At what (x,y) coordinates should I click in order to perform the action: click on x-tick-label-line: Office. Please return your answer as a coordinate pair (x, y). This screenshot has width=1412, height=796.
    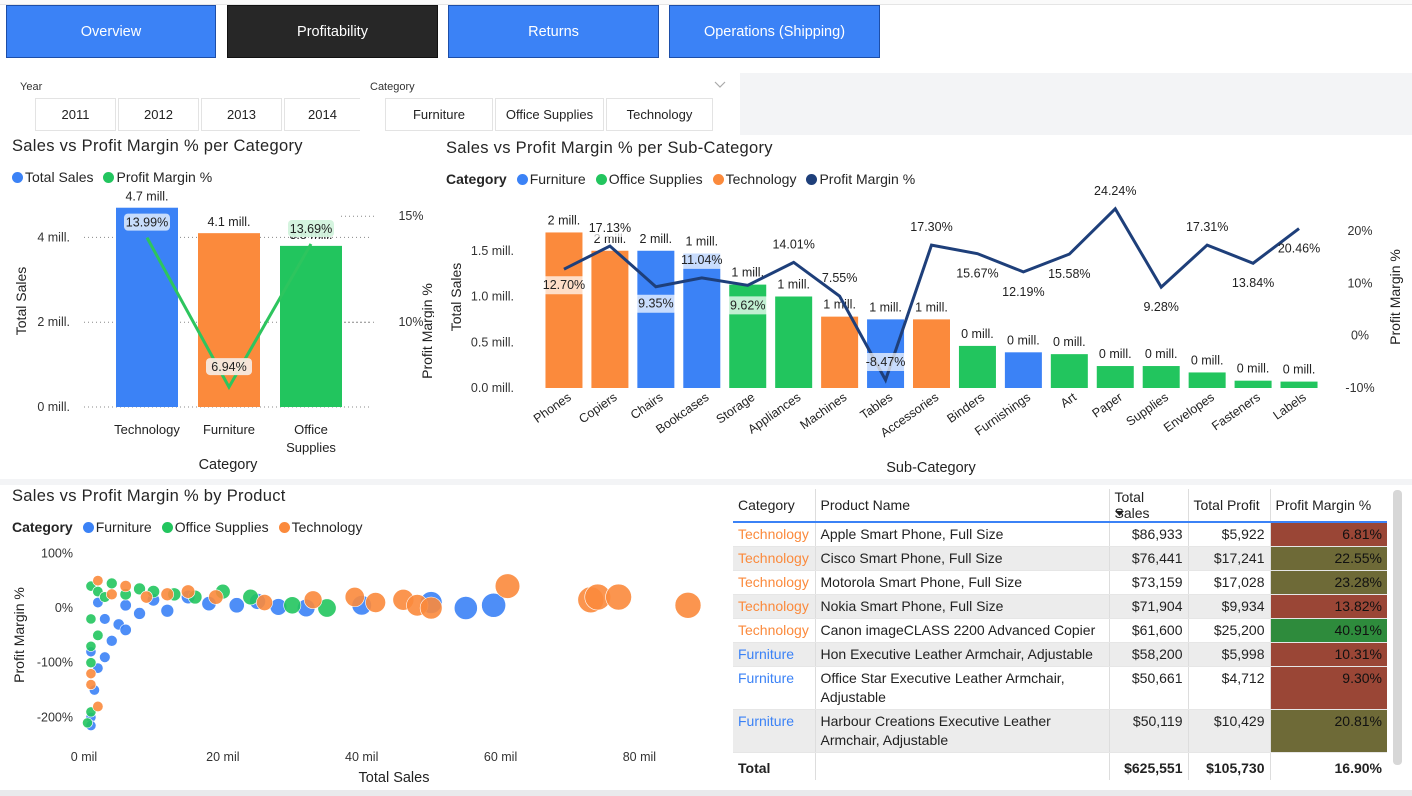
    Looking at the image, I should click on (311, 429).